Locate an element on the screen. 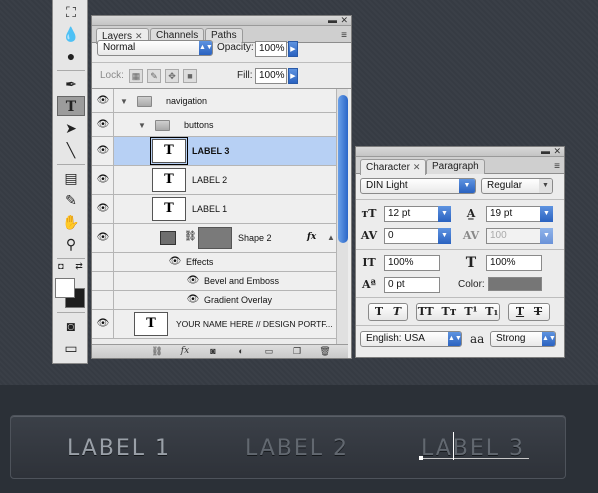 The height and width of the screenshot is (493, 598). font-family-value: DIN Light is located at coordinates (387, 185).